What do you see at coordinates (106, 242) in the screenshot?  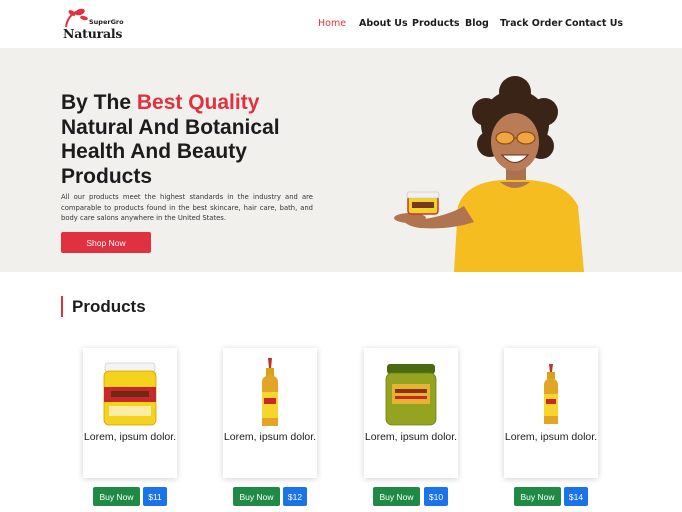 I see `shop-now-button: Shop Now` at bounding box center [106, 242].